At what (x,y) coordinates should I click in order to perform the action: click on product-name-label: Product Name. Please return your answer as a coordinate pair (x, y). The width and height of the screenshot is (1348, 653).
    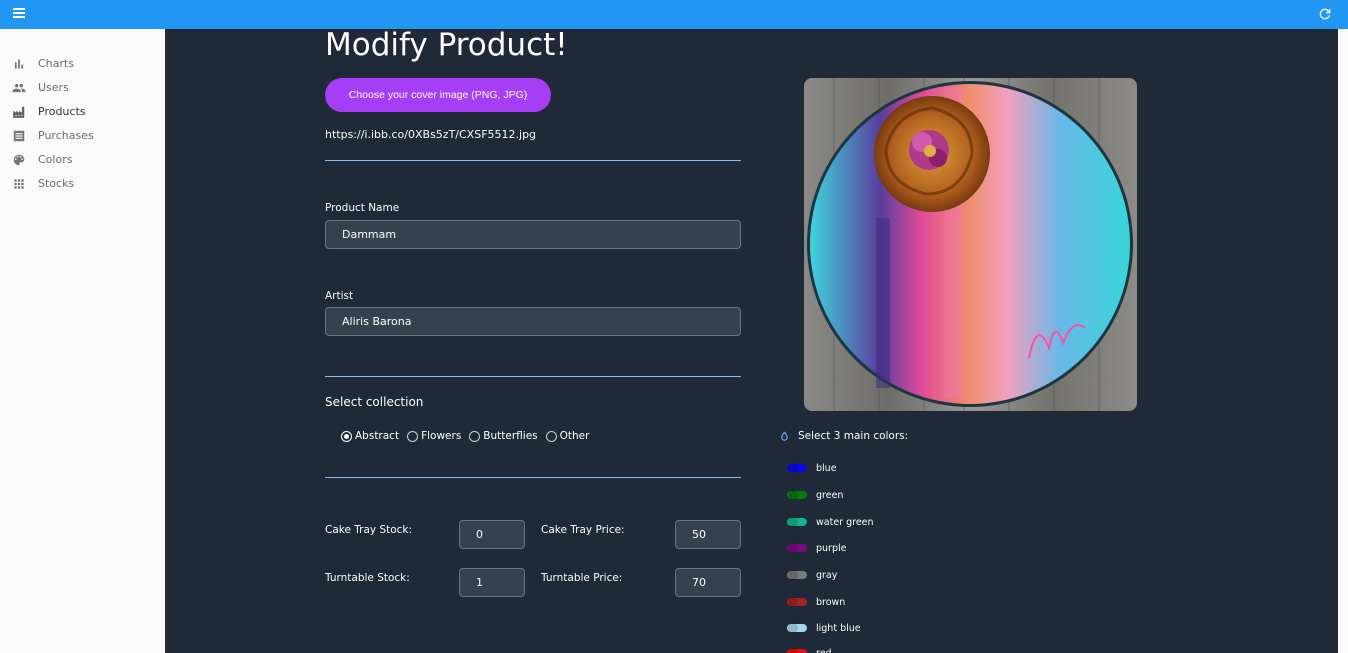
    Looking at the image, I should click on (362, 208).